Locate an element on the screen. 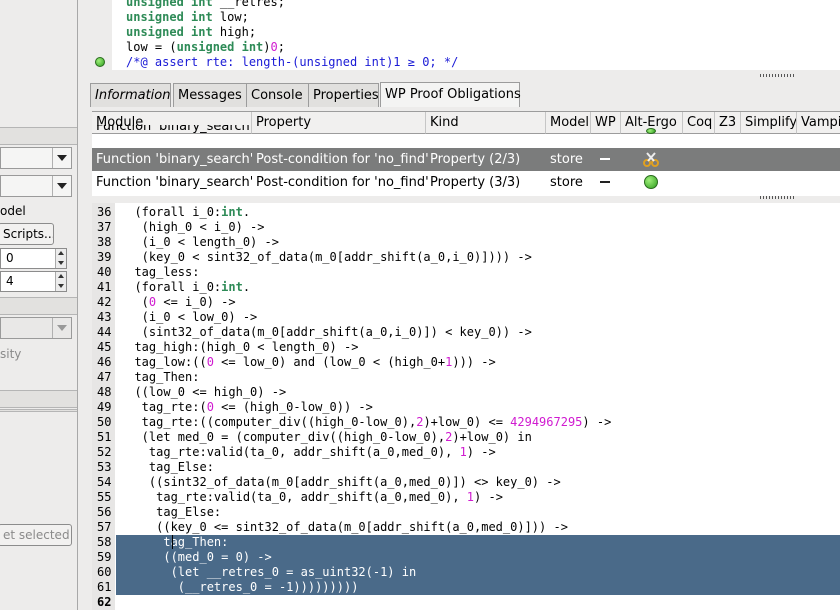 This screenshot has width=840, height=610. code-line: 41 (forall i_0:int. is located at coordinates (466, 287).